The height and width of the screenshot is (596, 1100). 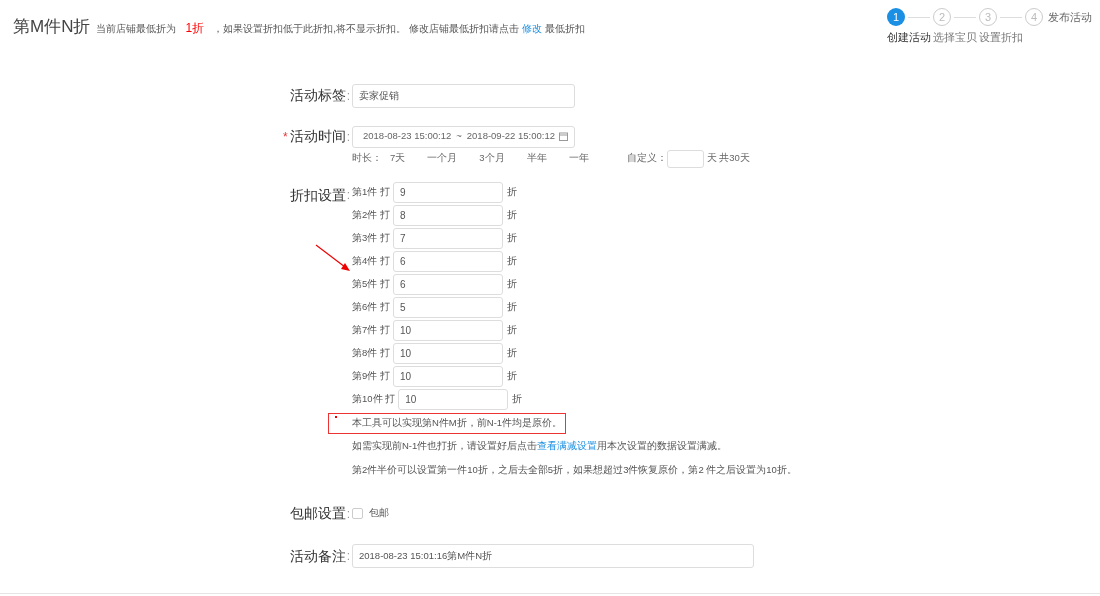 What do you see at coordinates (447, 215) in the screenshot?
I see `discount-input: 8` at bounding box center [447, 215].